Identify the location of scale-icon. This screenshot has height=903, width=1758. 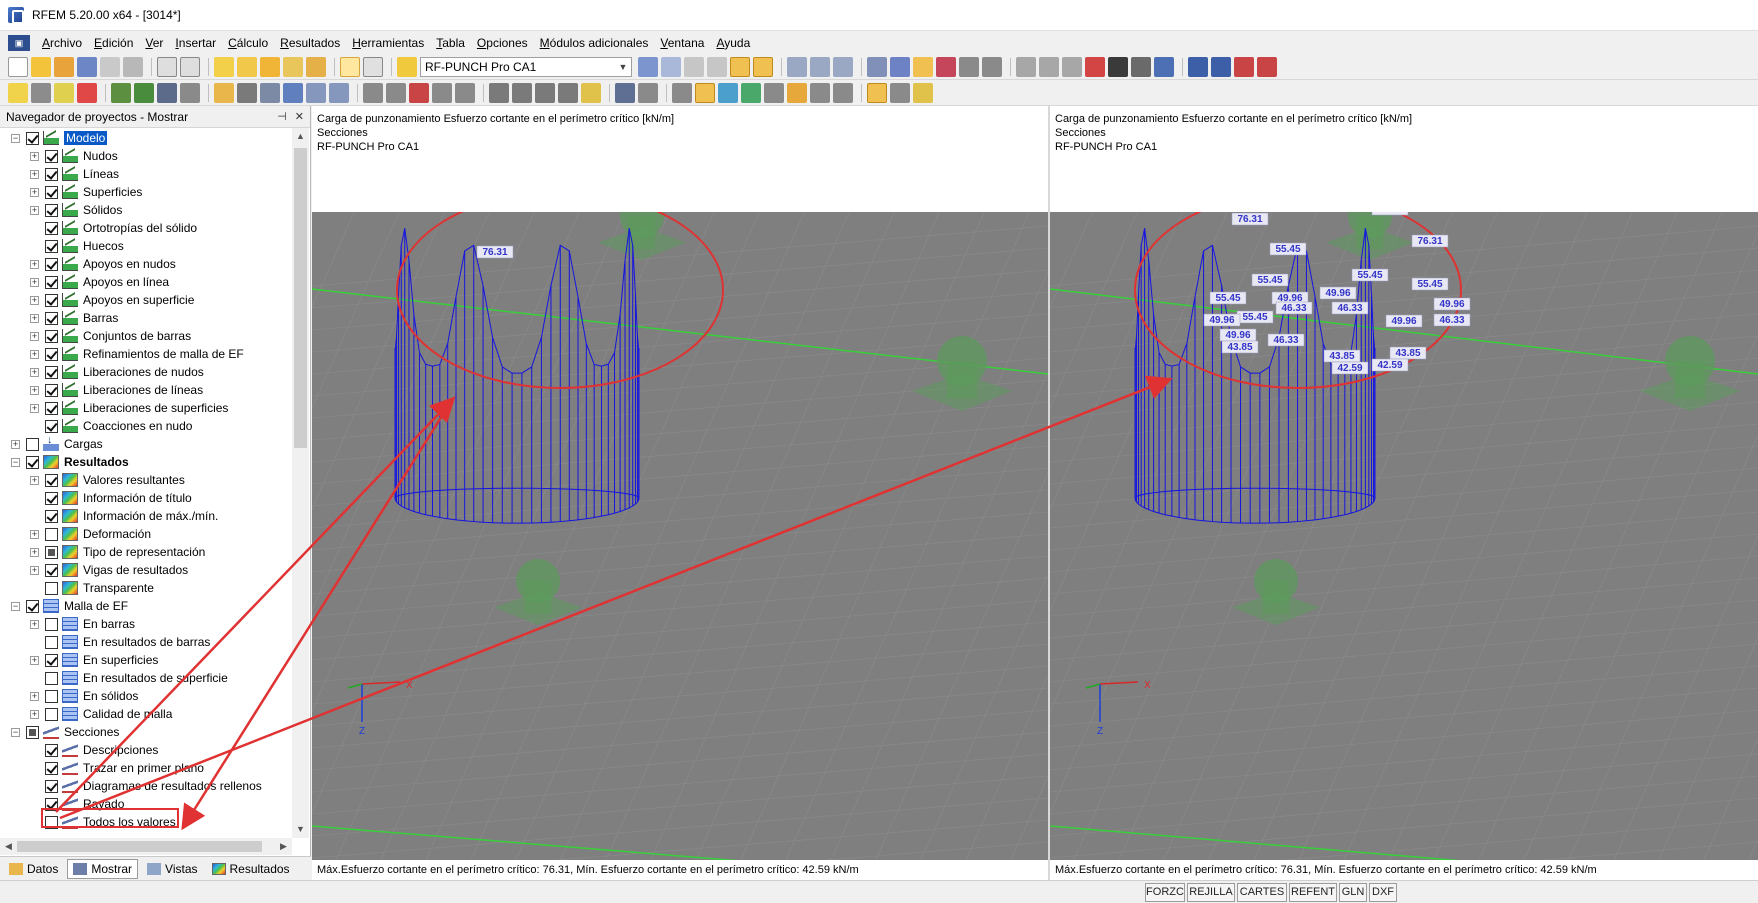
(316, 66).